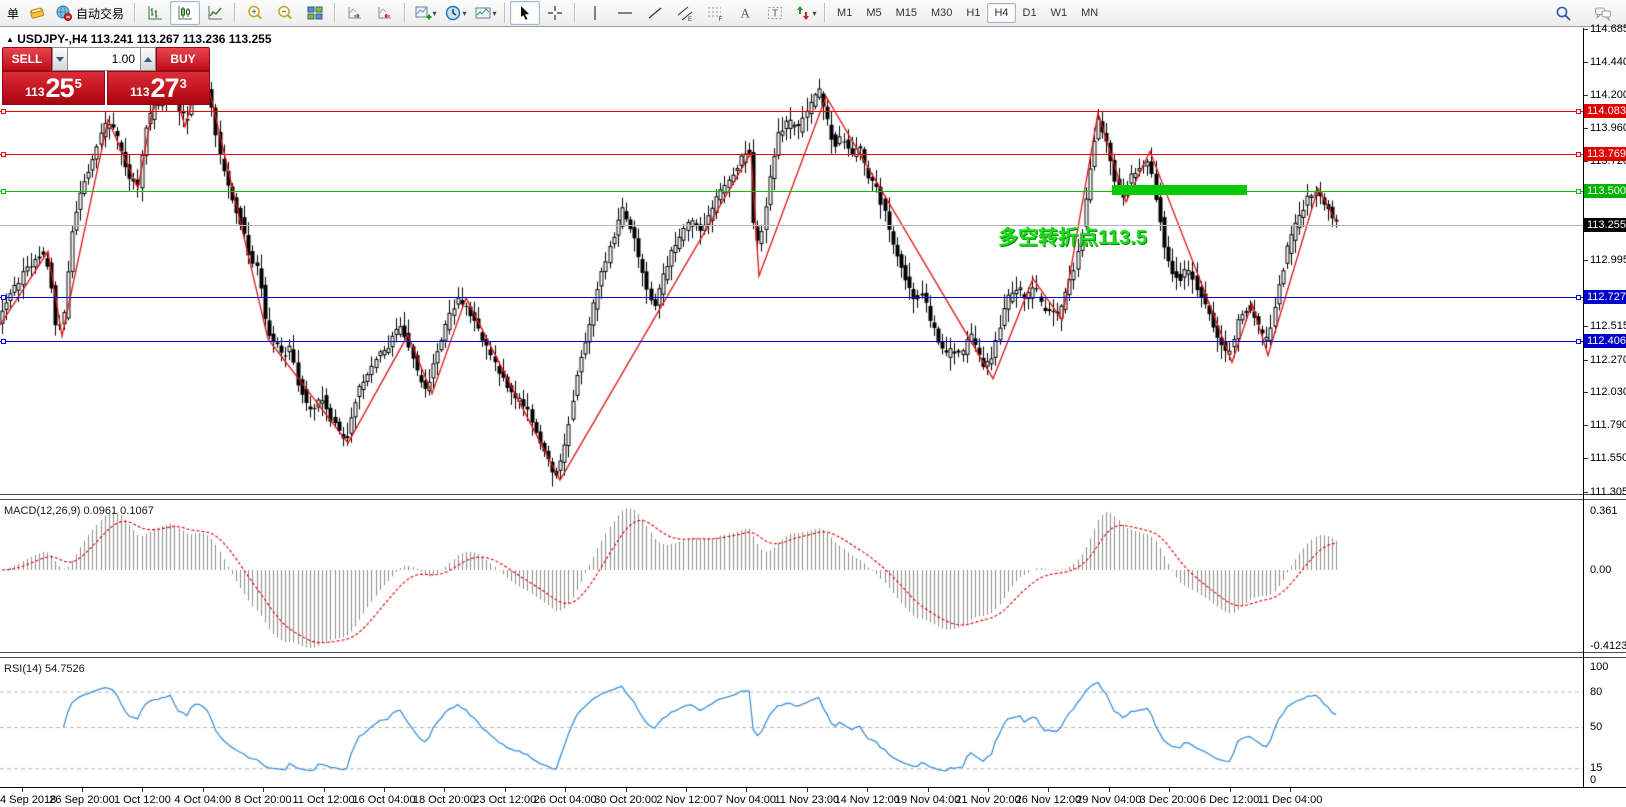 The width and height of the screenshot is (1626, 807). Describe the element at coordinates (215, 13) in the screenshot. I see `line-chart-button` at that location.